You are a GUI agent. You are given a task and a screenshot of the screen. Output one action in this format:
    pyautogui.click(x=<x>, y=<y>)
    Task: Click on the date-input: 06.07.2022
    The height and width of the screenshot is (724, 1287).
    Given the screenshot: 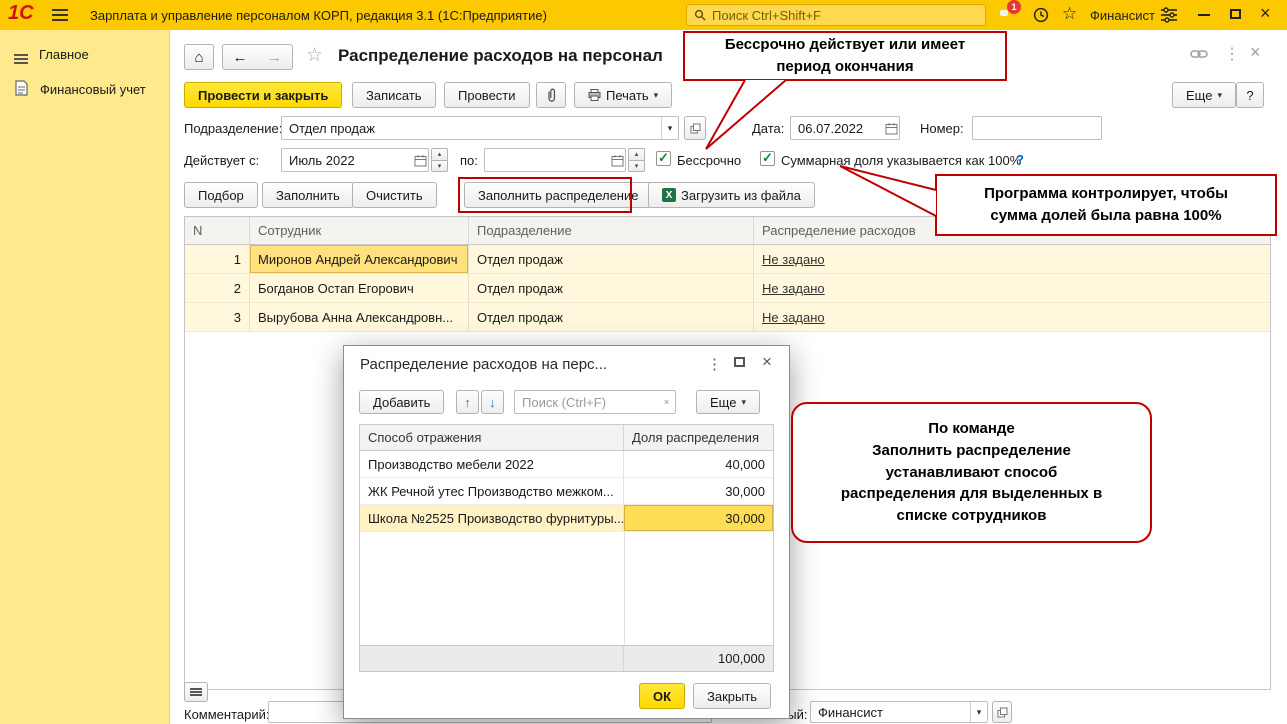 What is the action you would take?
    pyautogui.click(x=845, y=128)
    